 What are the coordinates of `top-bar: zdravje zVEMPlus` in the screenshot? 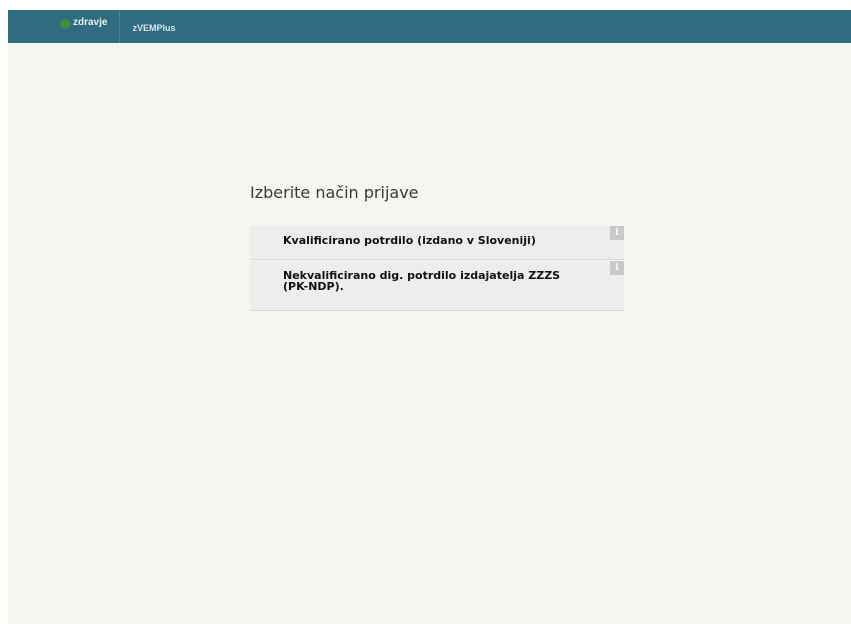 It's located at (429, 26).